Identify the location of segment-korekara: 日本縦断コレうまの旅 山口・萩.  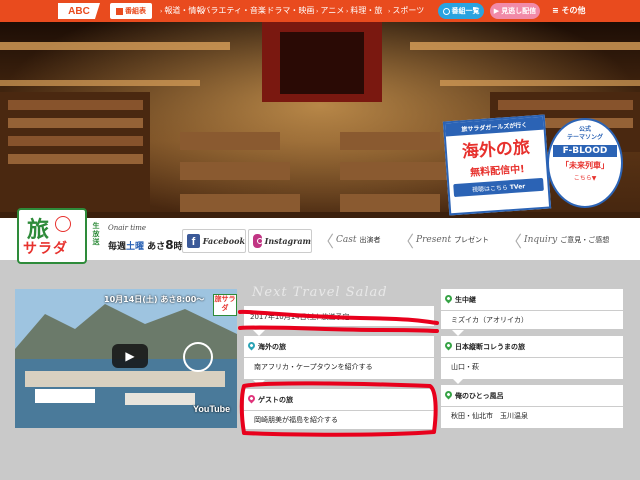
(532, 357).